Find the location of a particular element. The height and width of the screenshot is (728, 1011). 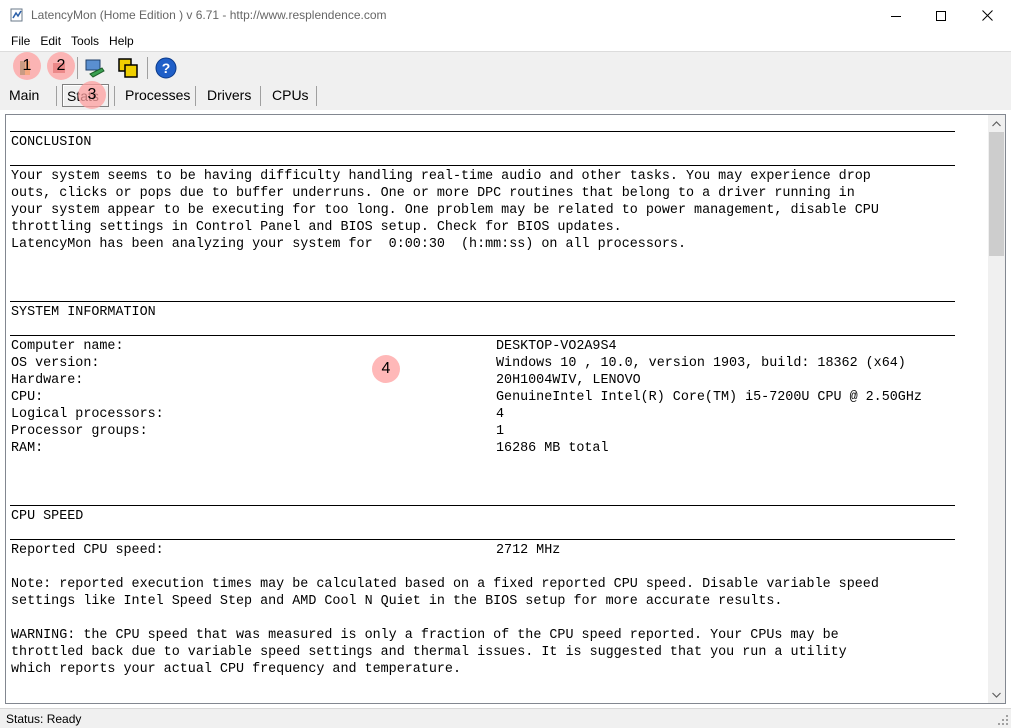

window-icon is located at coordinates (128, 68).